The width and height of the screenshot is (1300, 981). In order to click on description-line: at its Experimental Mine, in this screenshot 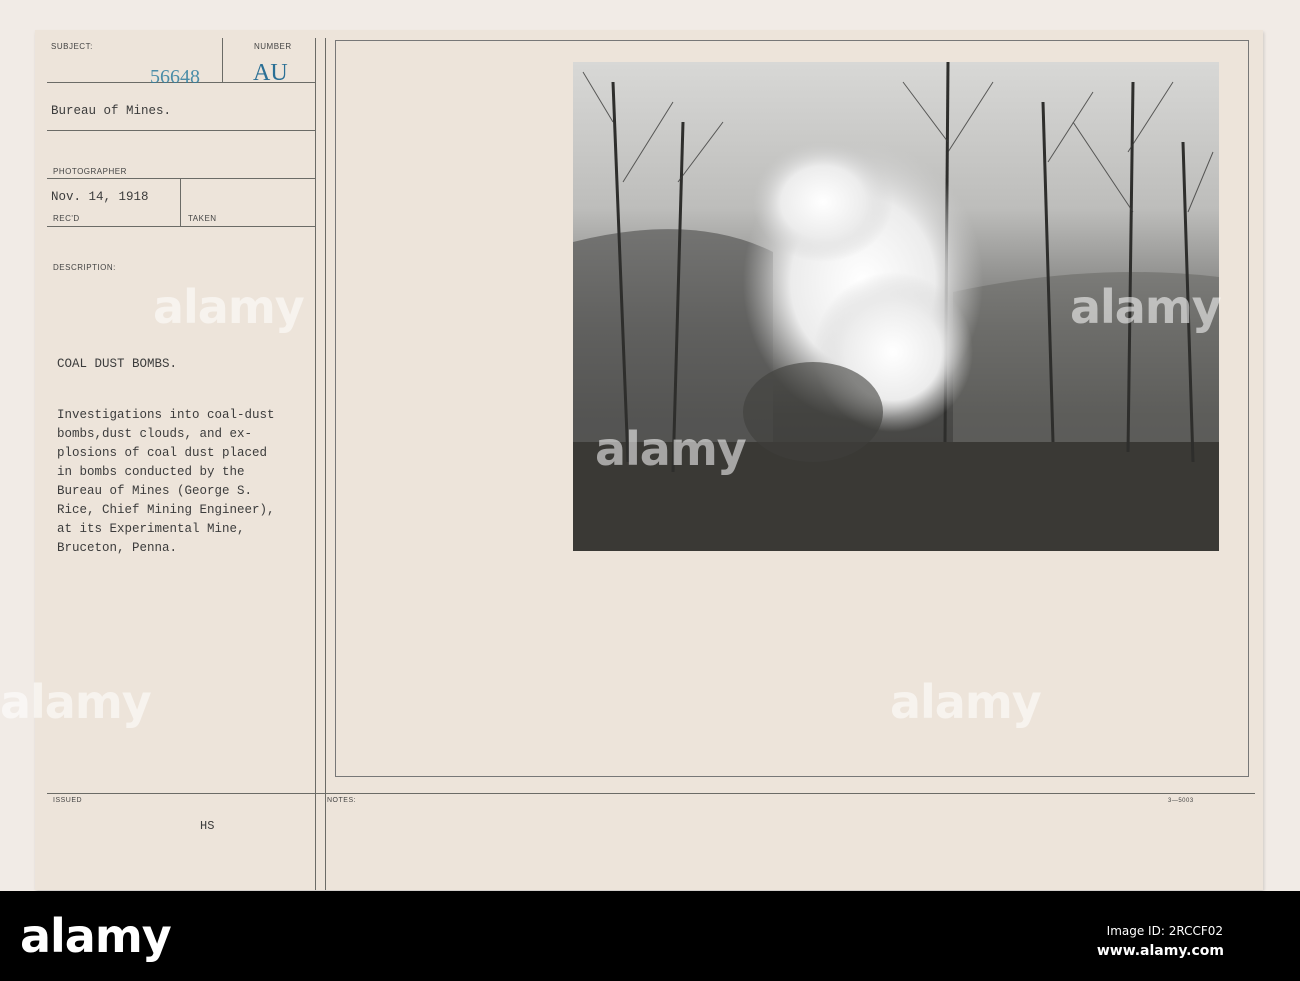, I will do `click(151, 529)`.